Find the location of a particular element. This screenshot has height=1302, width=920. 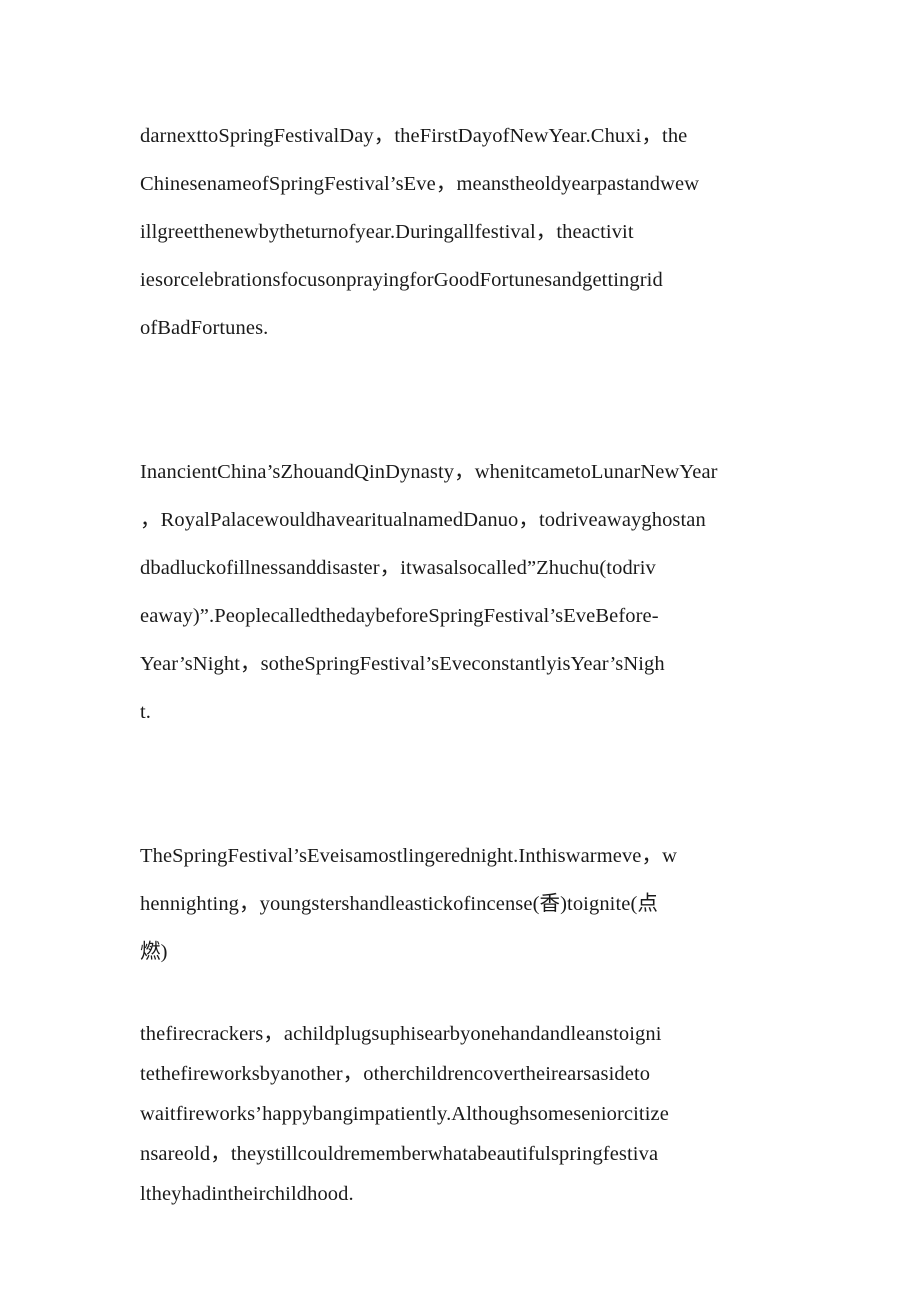

text-line: ofBadFortunes. is located at coordinates (204, 328).